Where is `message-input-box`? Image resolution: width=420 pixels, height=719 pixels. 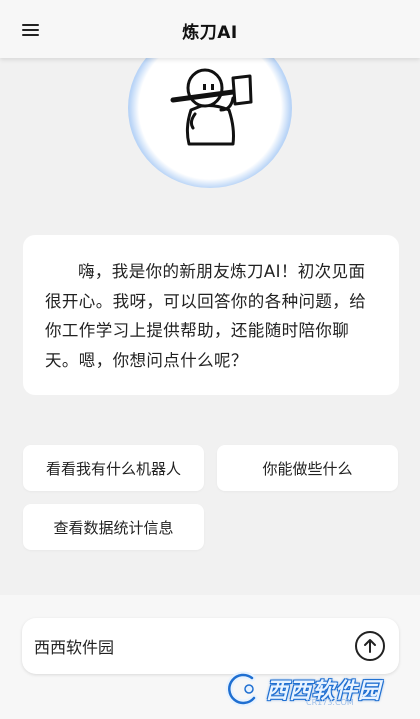
message-input-box is located at coordinates (210, 646).